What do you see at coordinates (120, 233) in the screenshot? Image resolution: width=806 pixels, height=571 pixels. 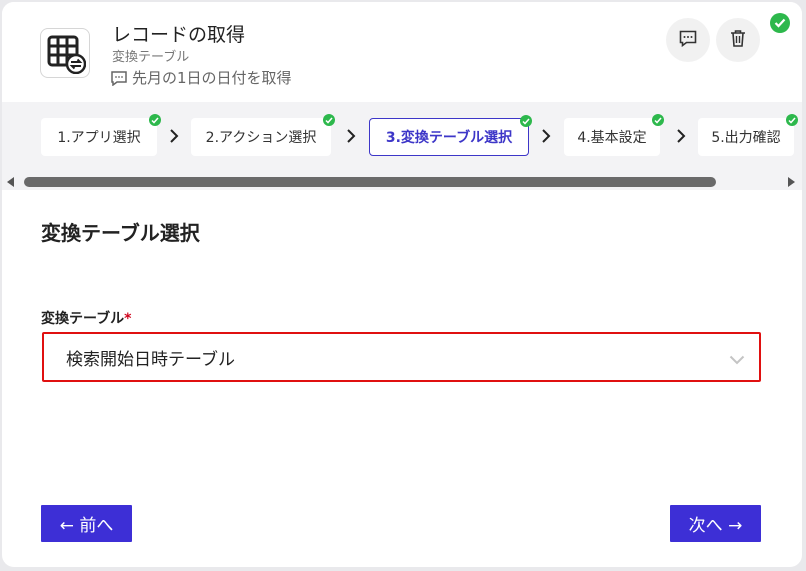 I see `section-title: 変換テーブル選択` at bounding box center [120, 233].